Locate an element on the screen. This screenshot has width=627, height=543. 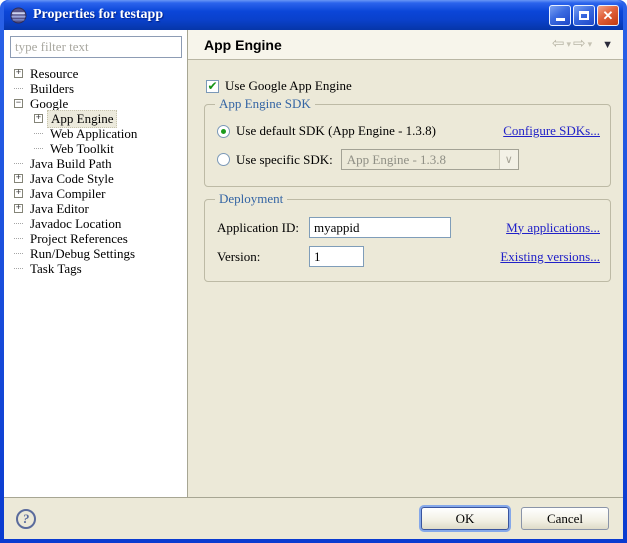
version-field is located at coordinates (336, 256).